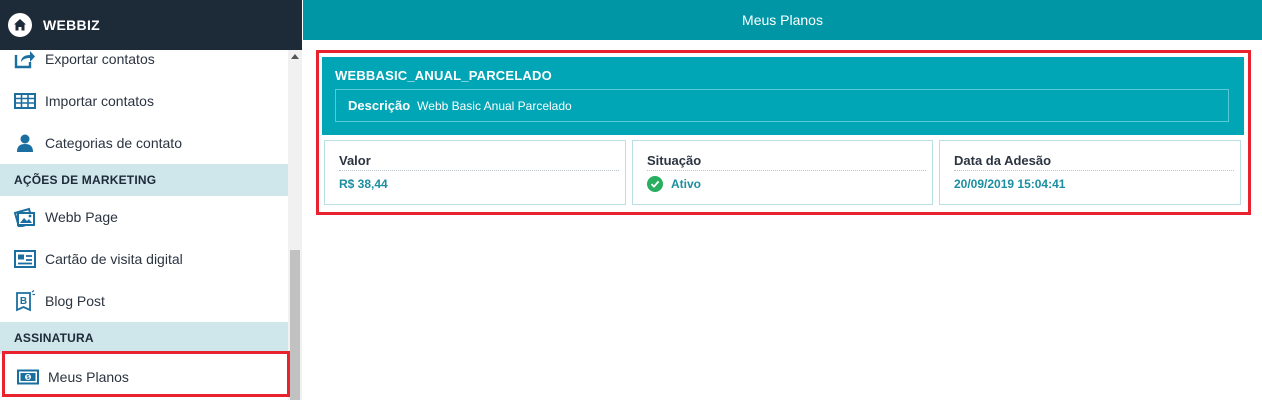  I want to click on scrollbar-thumb, so click(295, 325).